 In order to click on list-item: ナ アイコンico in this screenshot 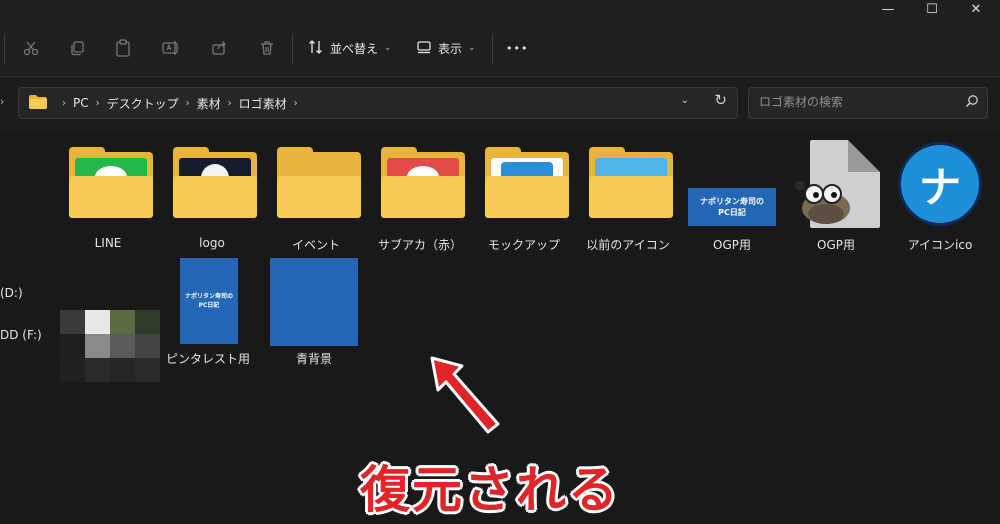, I will do `click(940, 196)`.